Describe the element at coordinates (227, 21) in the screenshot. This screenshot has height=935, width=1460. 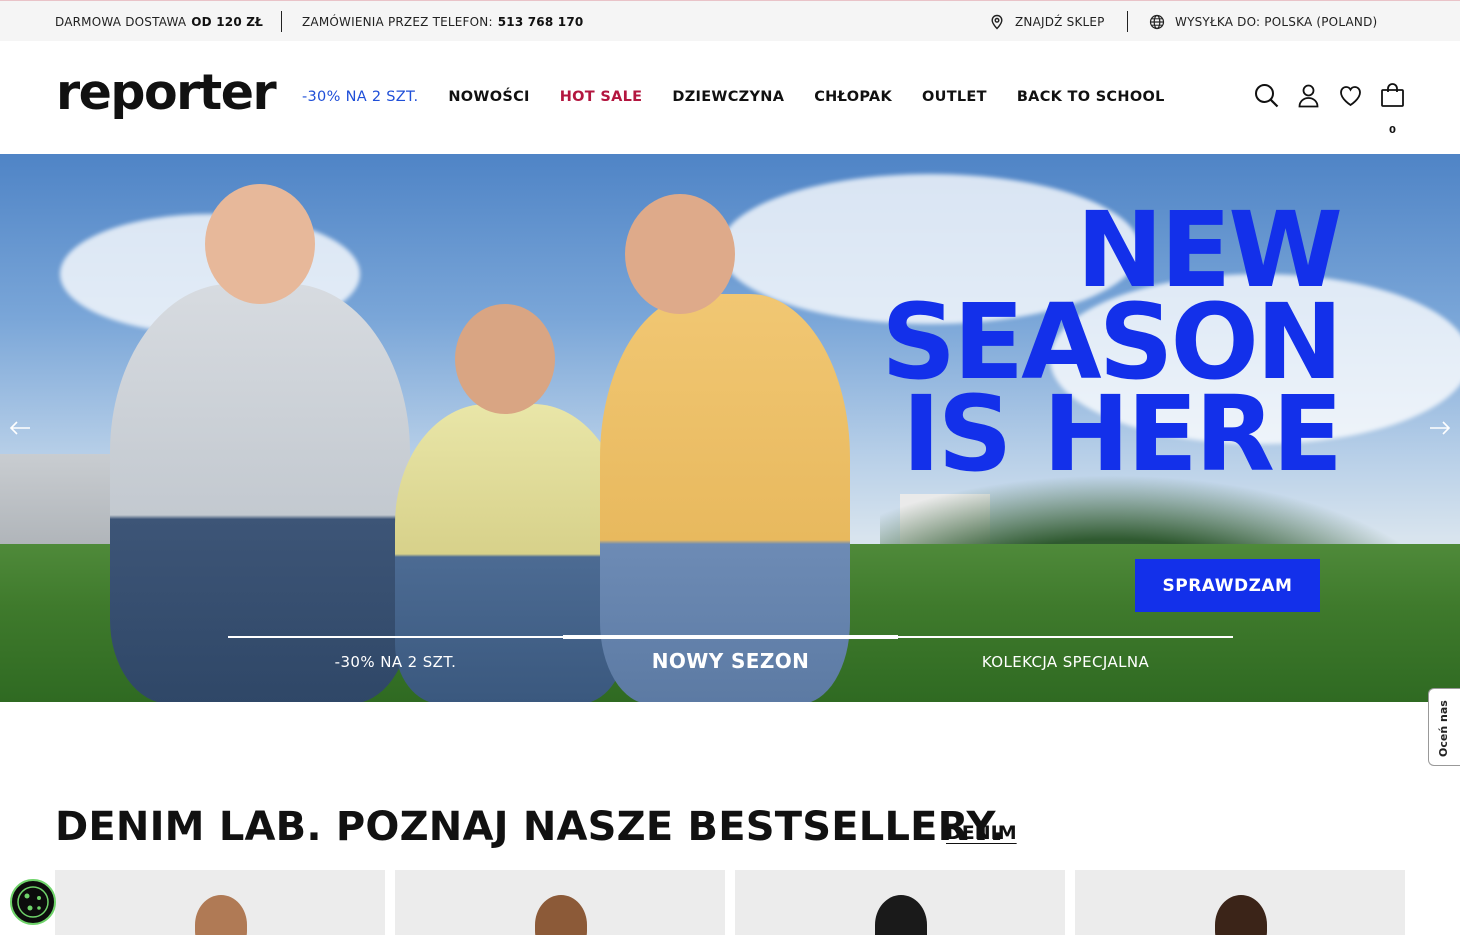
I see `free-shipping-threshold: OD 120 ZŁ` at that location.